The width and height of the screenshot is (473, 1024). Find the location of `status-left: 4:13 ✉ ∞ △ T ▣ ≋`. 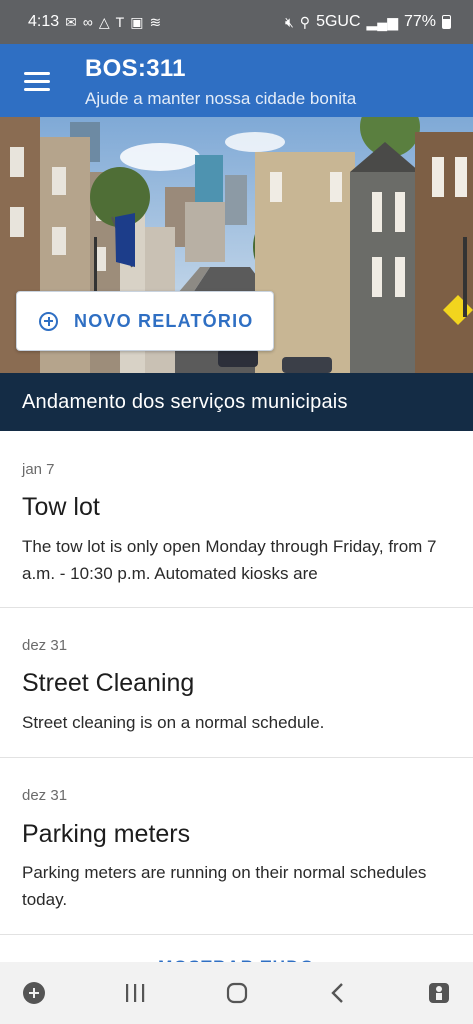

status-left: 4:13 ✉ ∞ △ T ▣ ≋ is located at coordinates (94, 22).